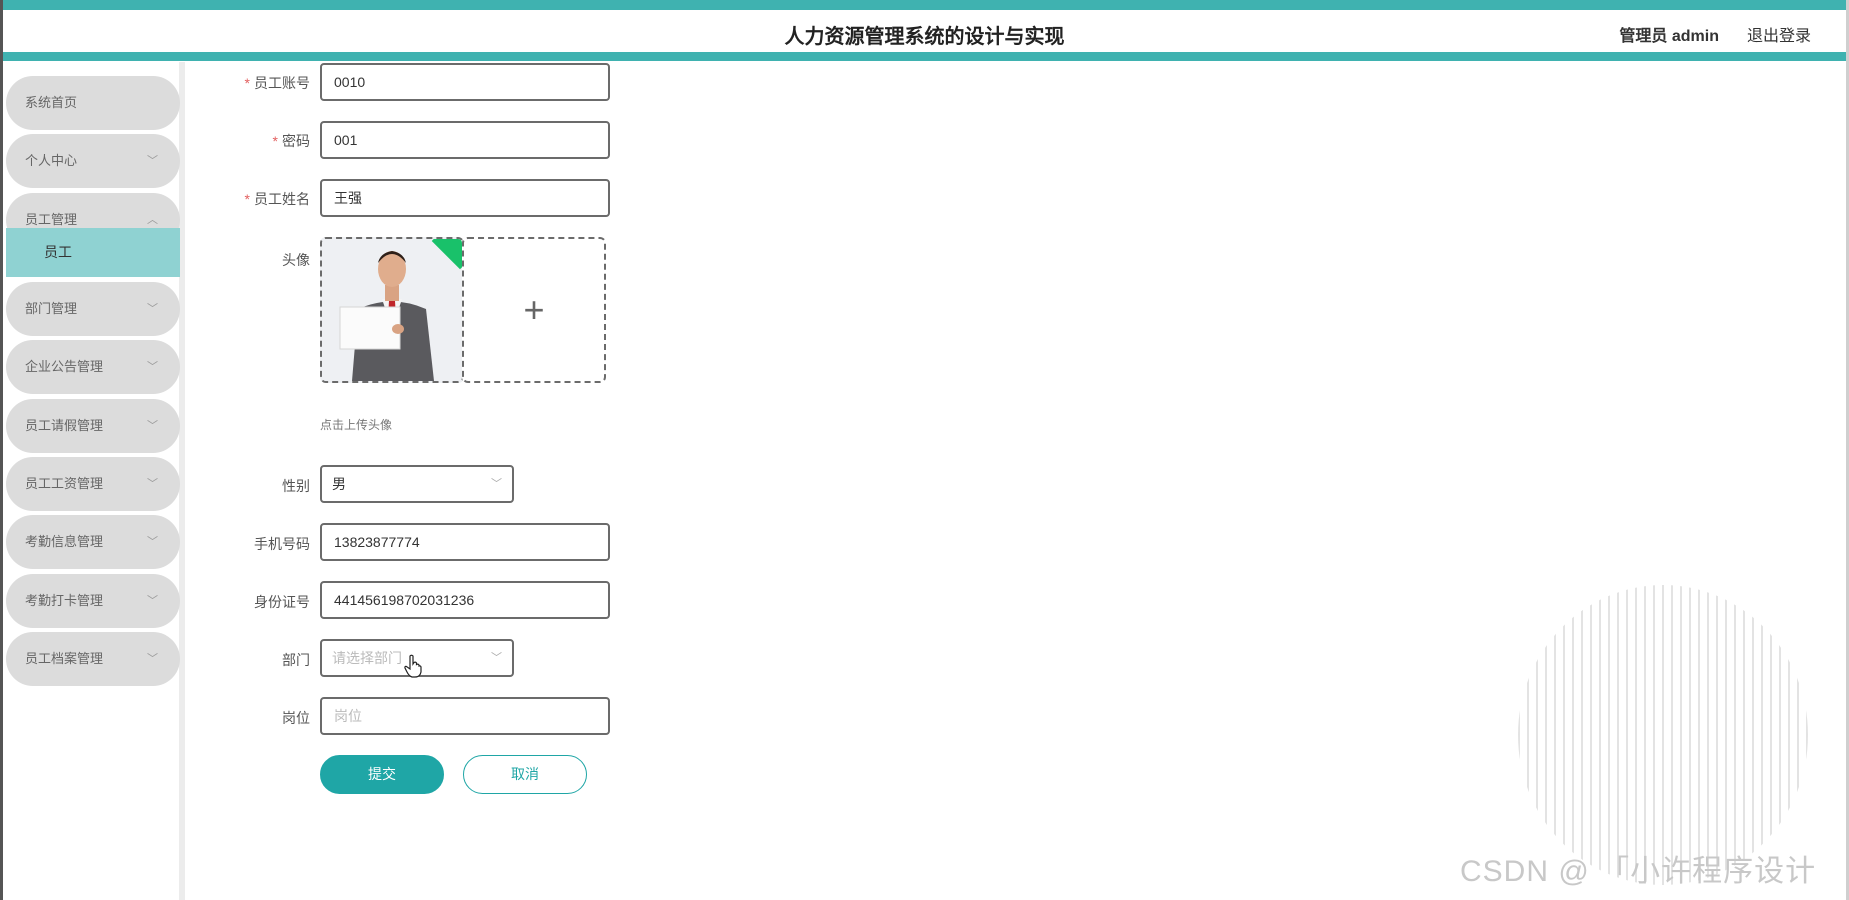  I want to click on sidebar-item-profile: 个人中心 ﹀, so click(93, 161).